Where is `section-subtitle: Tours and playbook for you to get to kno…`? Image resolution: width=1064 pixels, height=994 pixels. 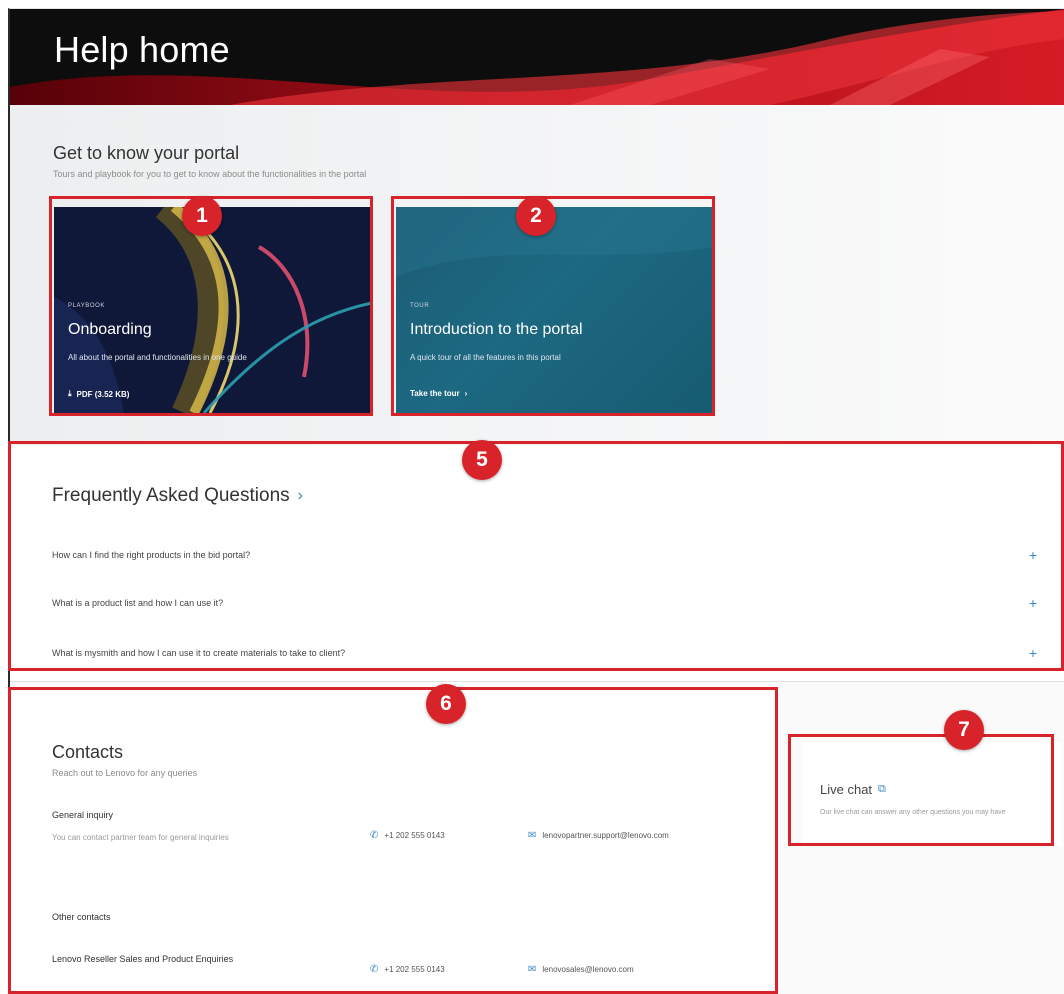 section-subtitle: Tours and playbook for you to get to kno… is located at coordinates (210, 174).